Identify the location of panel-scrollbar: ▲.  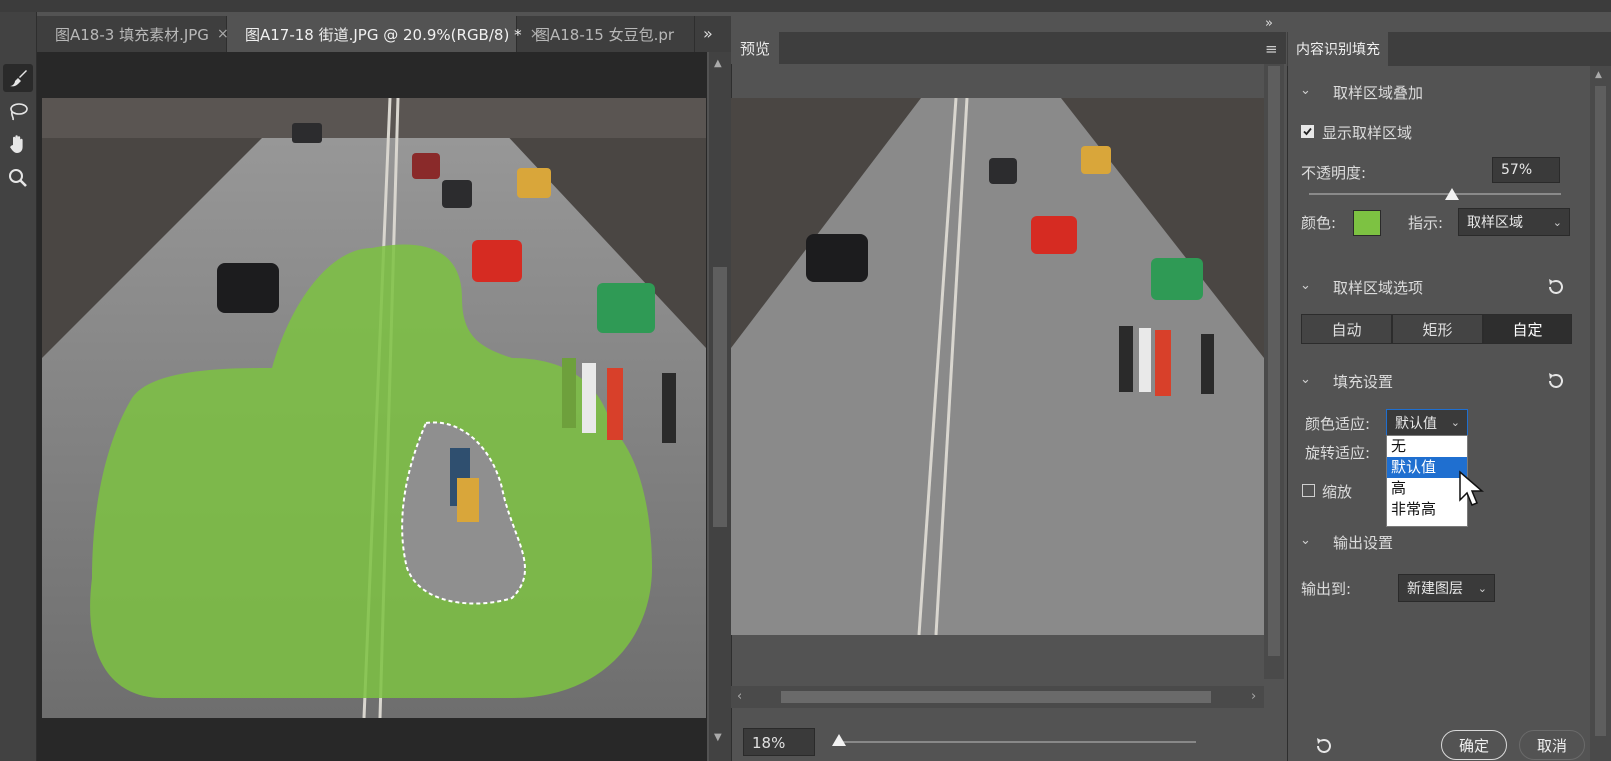
(1600, 413).